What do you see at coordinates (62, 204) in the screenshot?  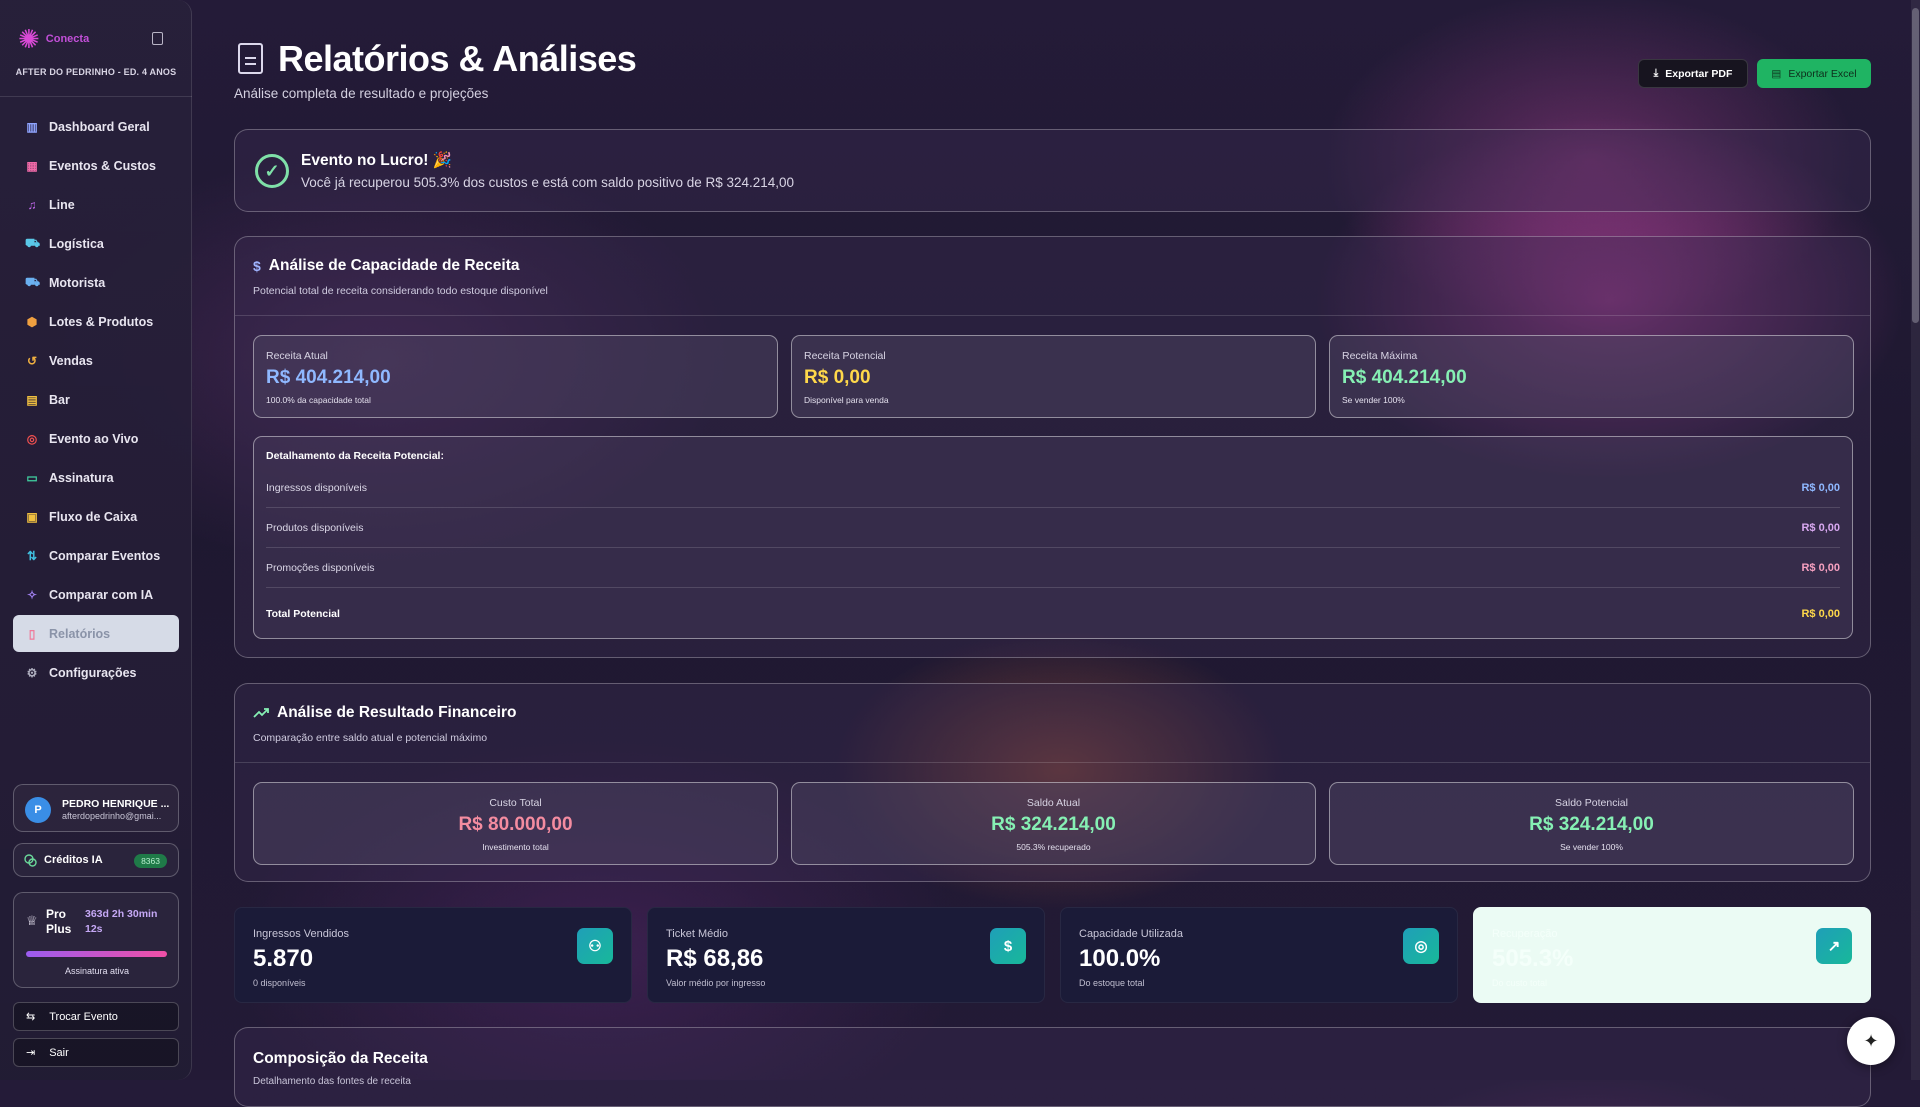 I see `sidebar-item-label: Line` at bounding box center [62, 204].